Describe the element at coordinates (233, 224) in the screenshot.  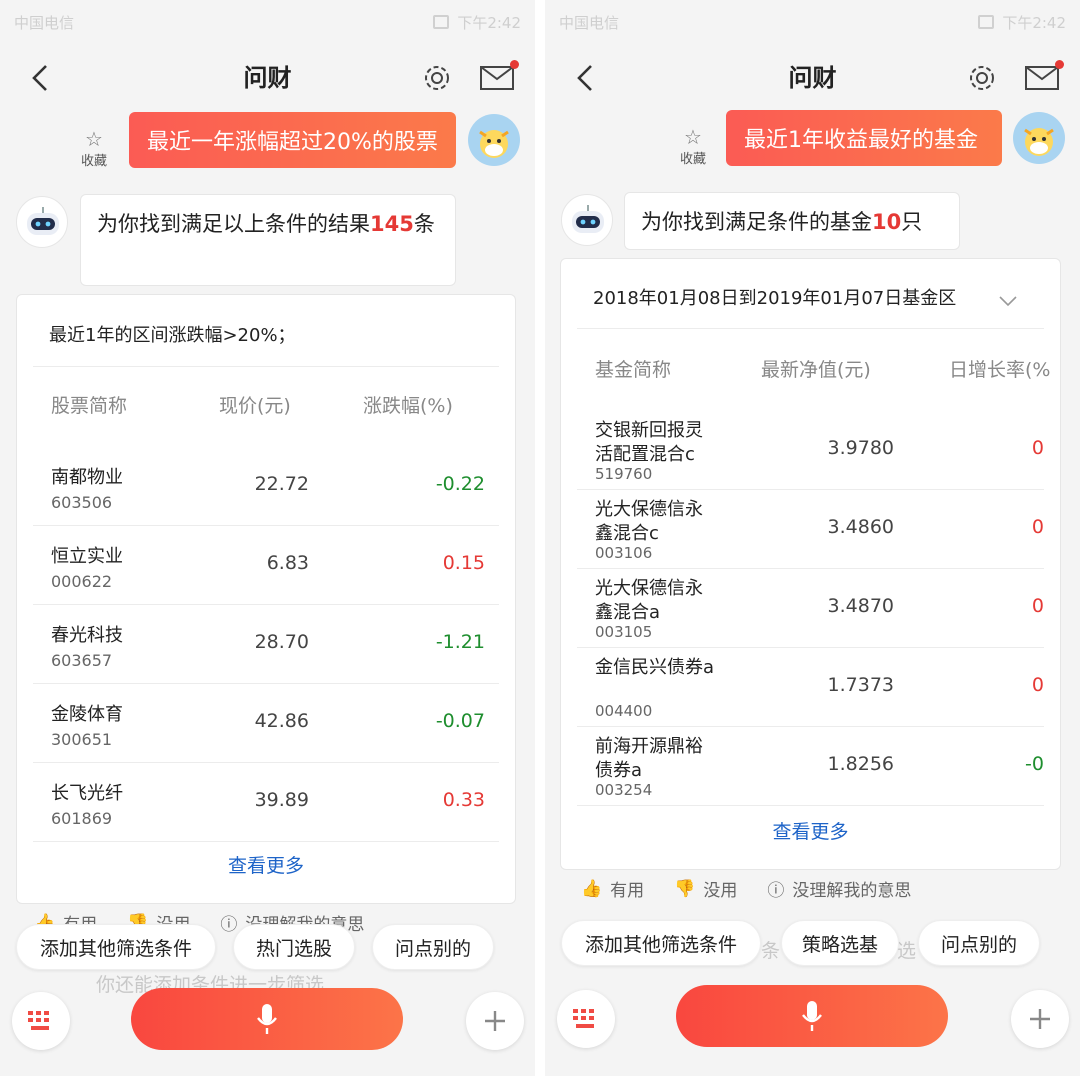
I see `answer-text: 为你找到满足以上条件的结果` at that location.